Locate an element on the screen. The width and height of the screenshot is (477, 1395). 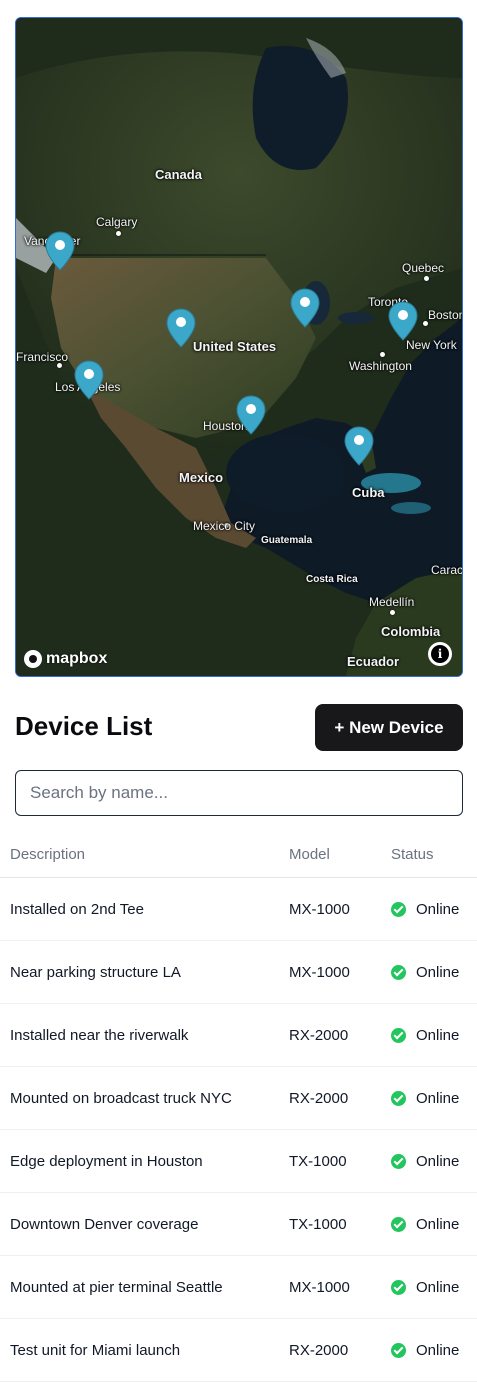
mapbox-logo-icon is located at coordinates (33, 659).